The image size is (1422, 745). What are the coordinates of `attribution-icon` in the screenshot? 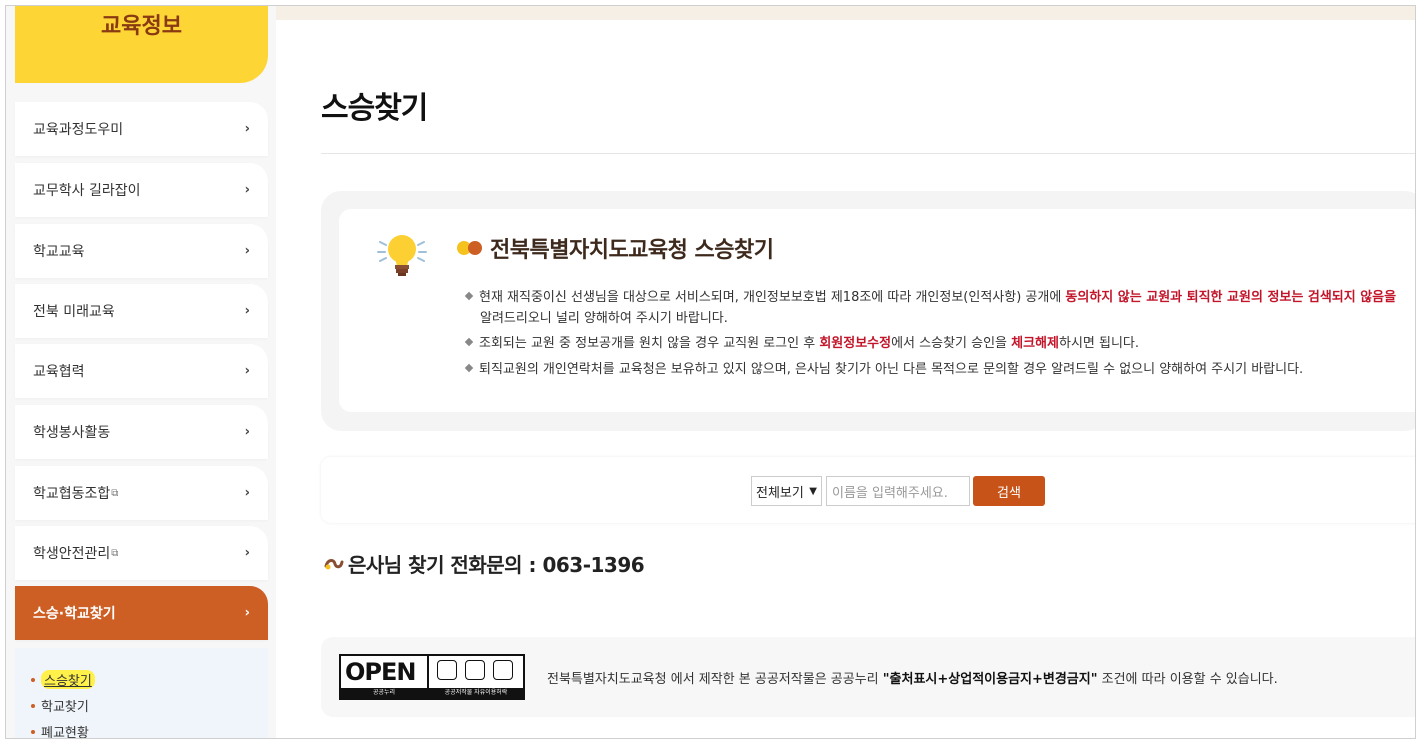 It's located at (447, 670).